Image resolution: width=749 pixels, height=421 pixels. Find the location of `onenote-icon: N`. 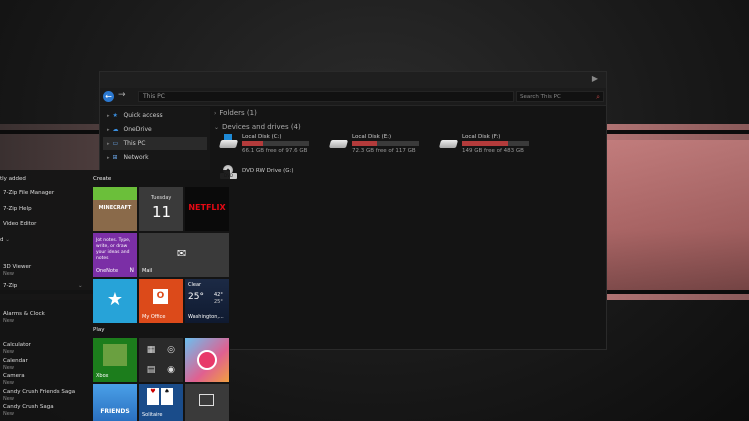

onenote-icon: N is located at coordinates (132, 270).